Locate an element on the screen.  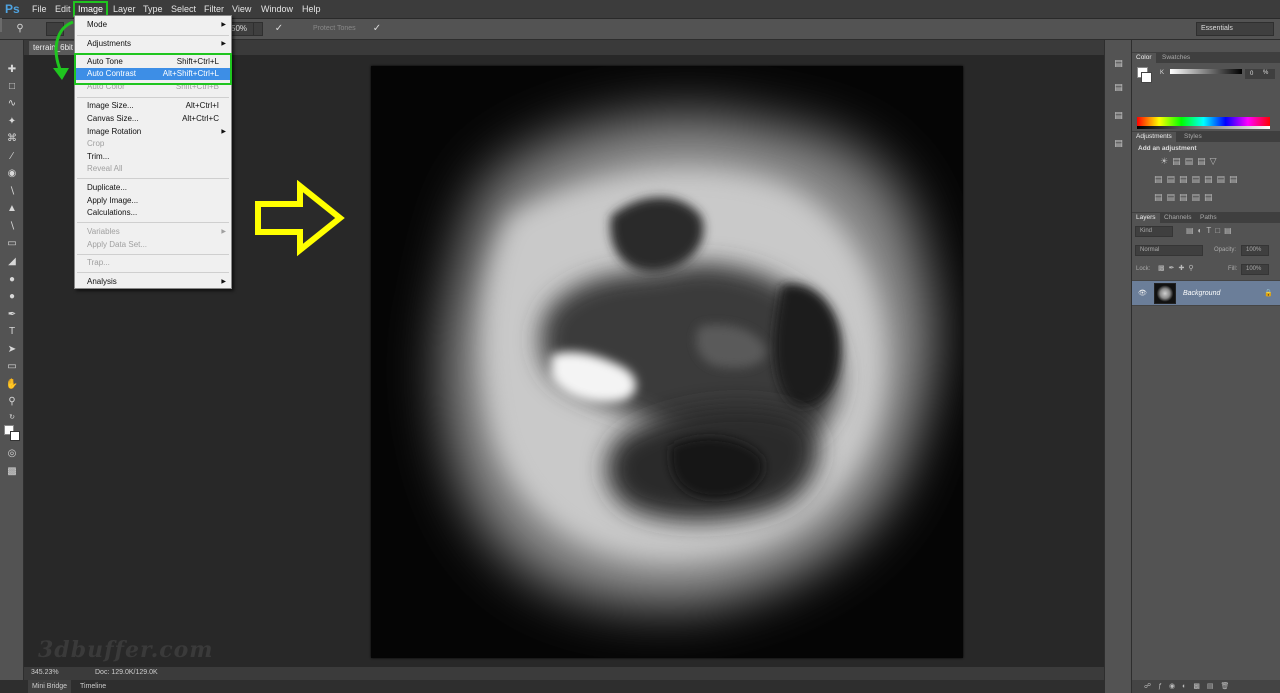
menu-item-mode: Mode ▶ is located at coordinates (153, 25).